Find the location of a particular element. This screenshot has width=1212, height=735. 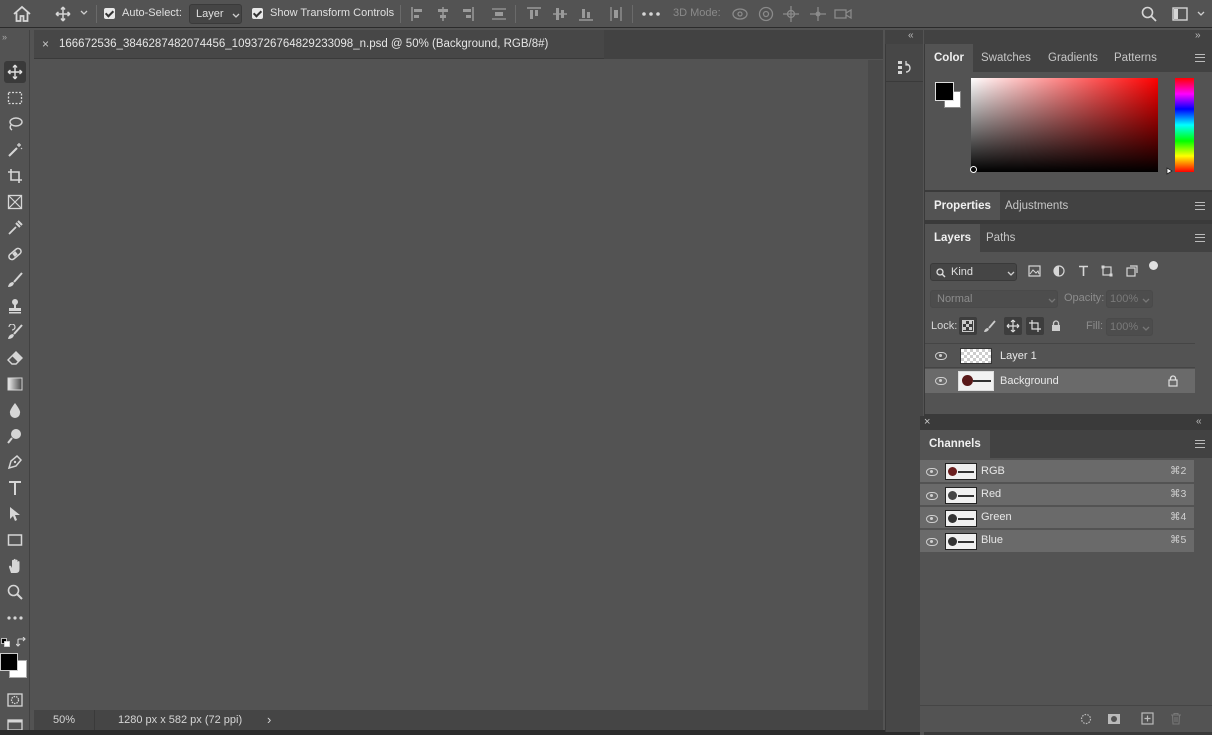

hand-tool-icon is located at coordinates (15, 566).